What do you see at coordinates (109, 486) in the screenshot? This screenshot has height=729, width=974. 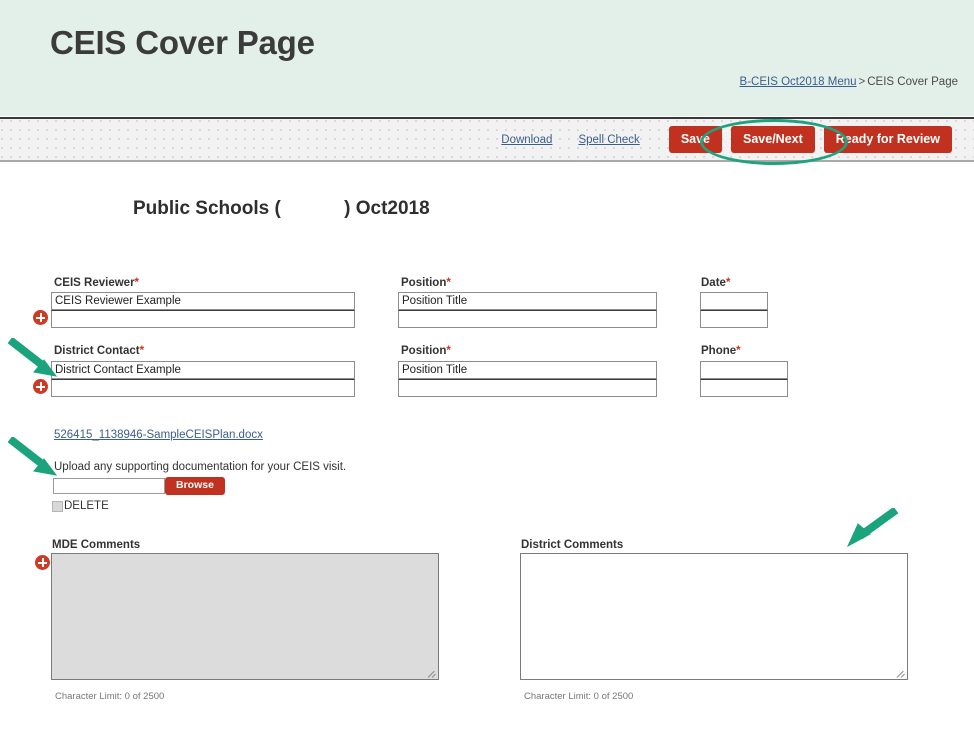 I see `file-upload-input` at bounding box center [109, 486].